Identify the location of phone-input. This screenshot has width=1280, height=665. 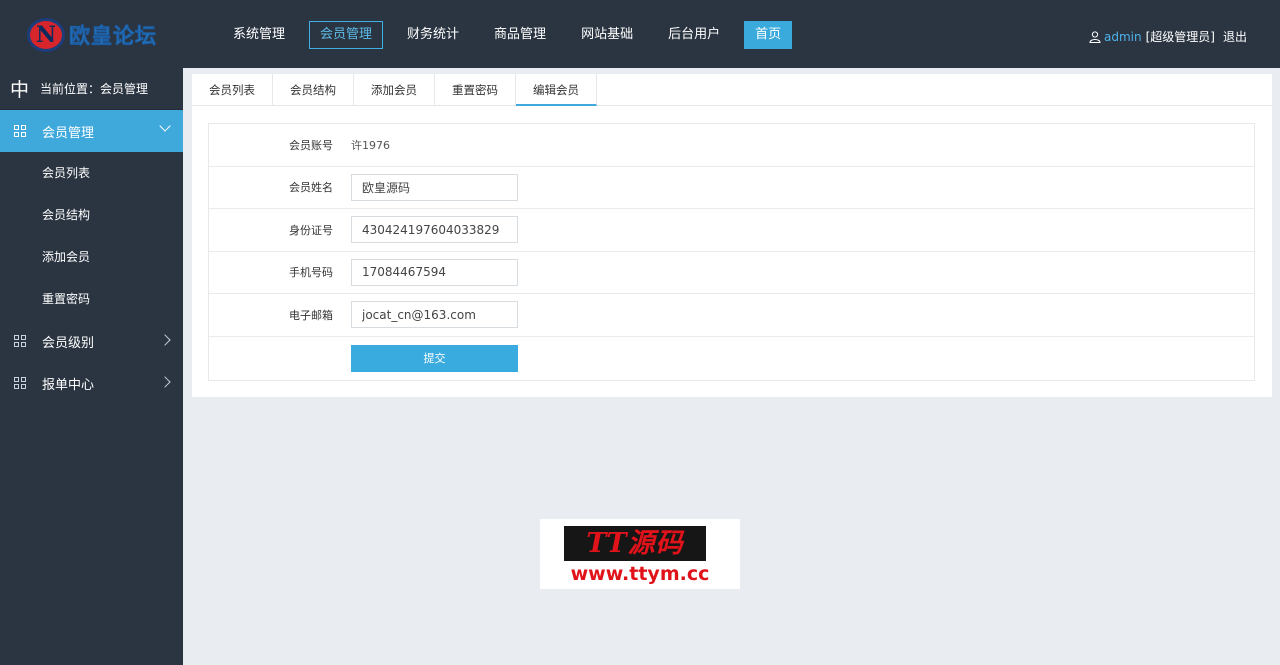
(434, 272).